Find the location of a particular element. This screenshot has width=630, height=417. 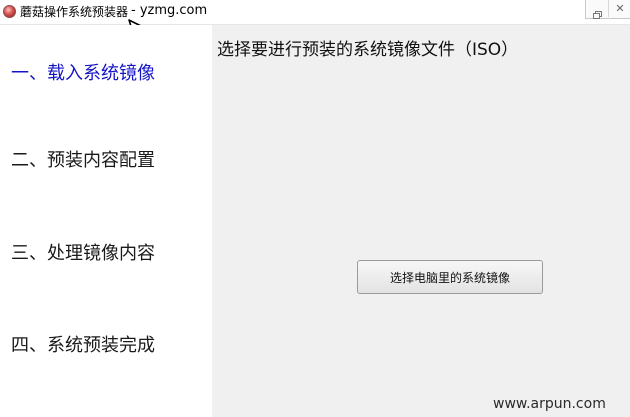

controls-divider is located at coordinates (608, 8).